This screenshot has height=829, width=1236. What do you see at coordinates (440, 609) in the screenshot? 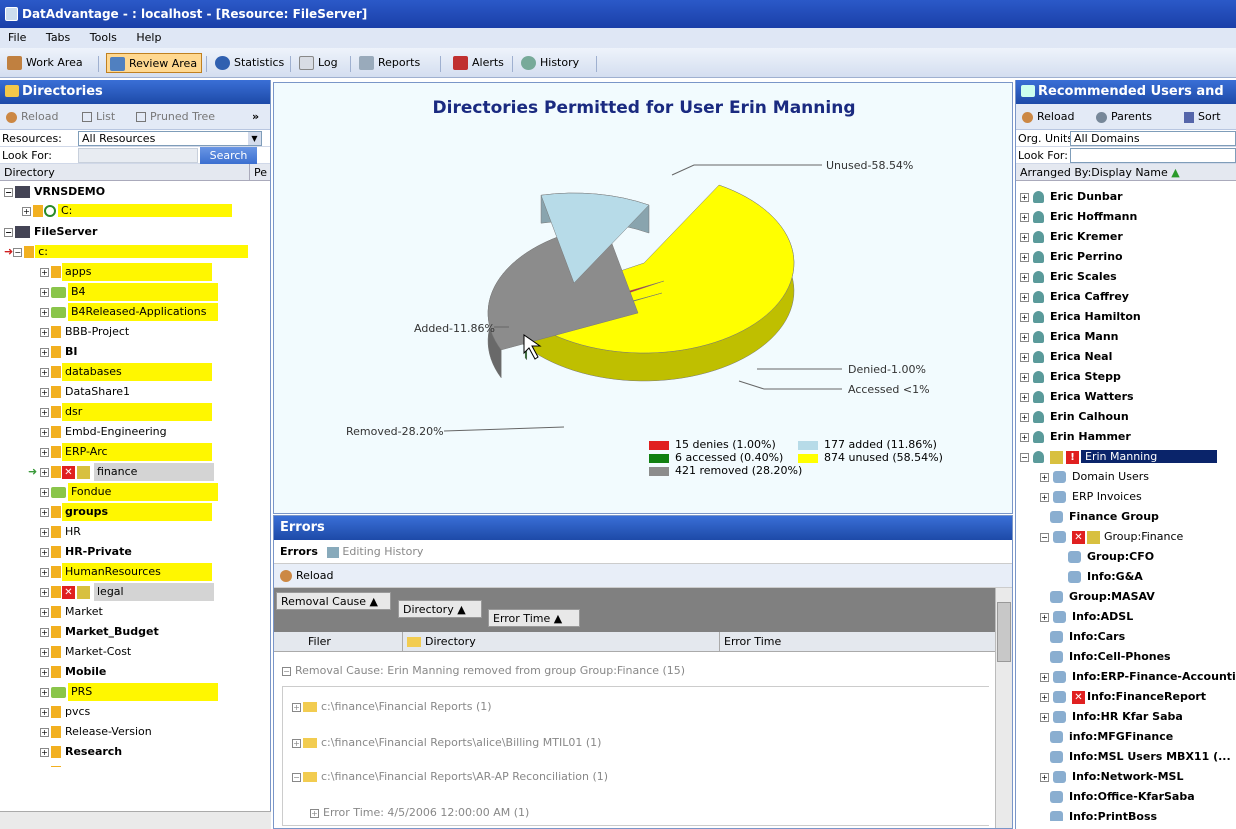
I see `group-directory: Directory ▲` at bounding box center [440, 609].